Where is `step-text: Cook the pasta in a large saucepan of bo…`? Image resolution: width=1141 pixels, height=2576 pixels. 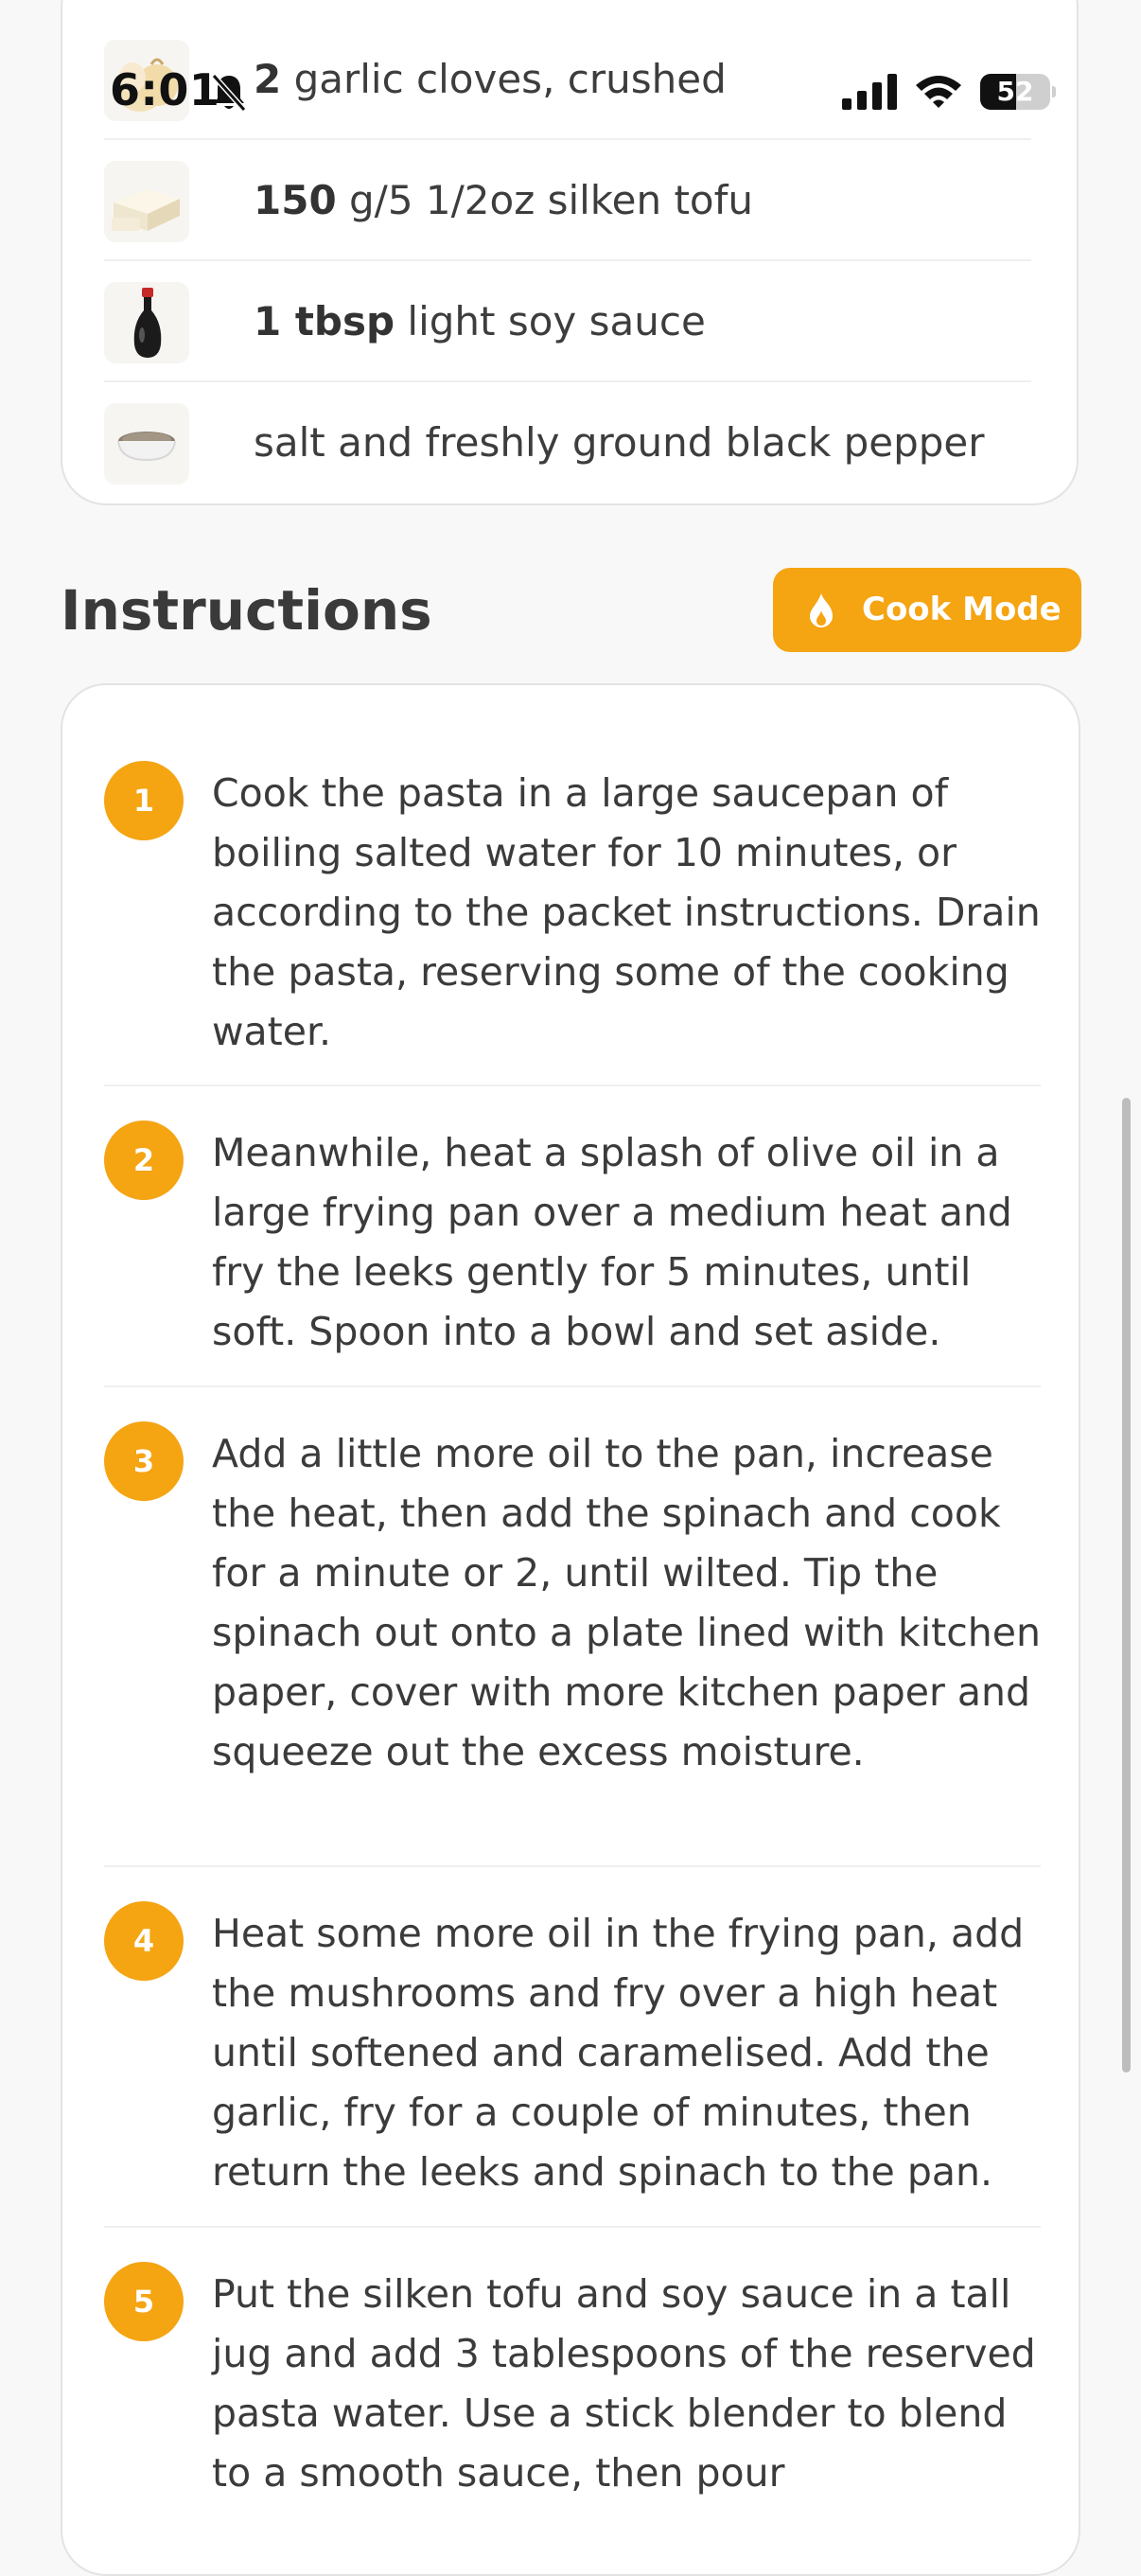
step-text: Cook the pasta in a large saucepan of bo… is located at coordinates (626, 912).